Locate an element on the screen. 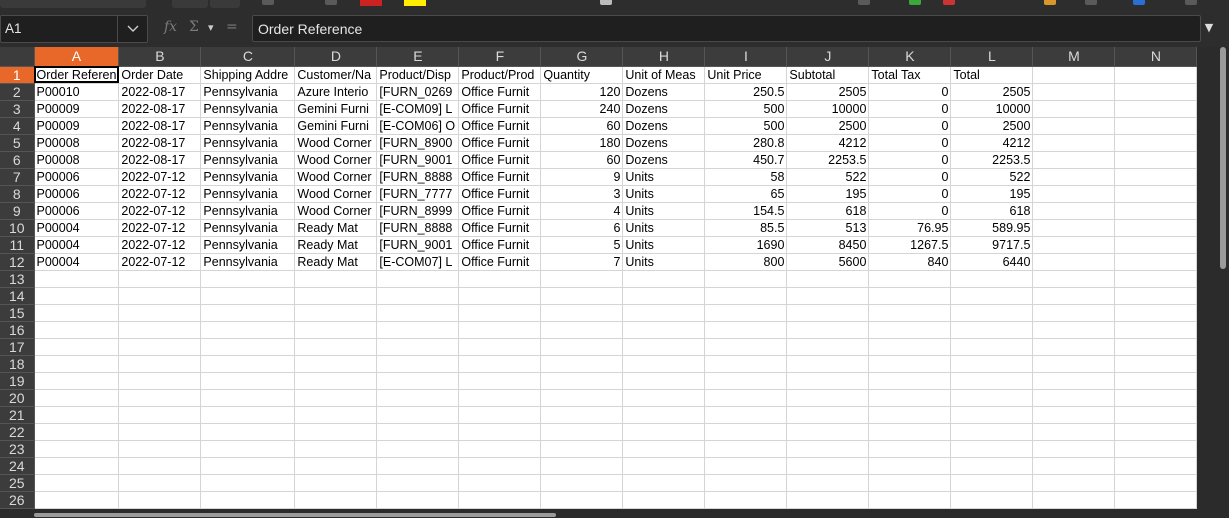 Image resolution: width=1229 pixels, height=518 pixels. cell-n12 is located at coordinates (1156, 262).